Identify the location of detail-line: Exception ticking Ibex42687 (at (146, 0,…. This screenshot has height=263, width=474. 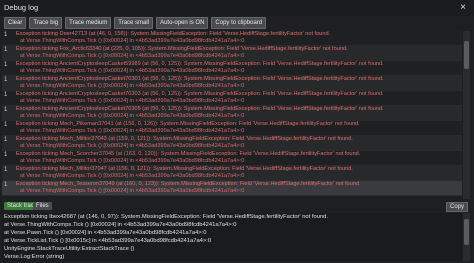
(166, 217).